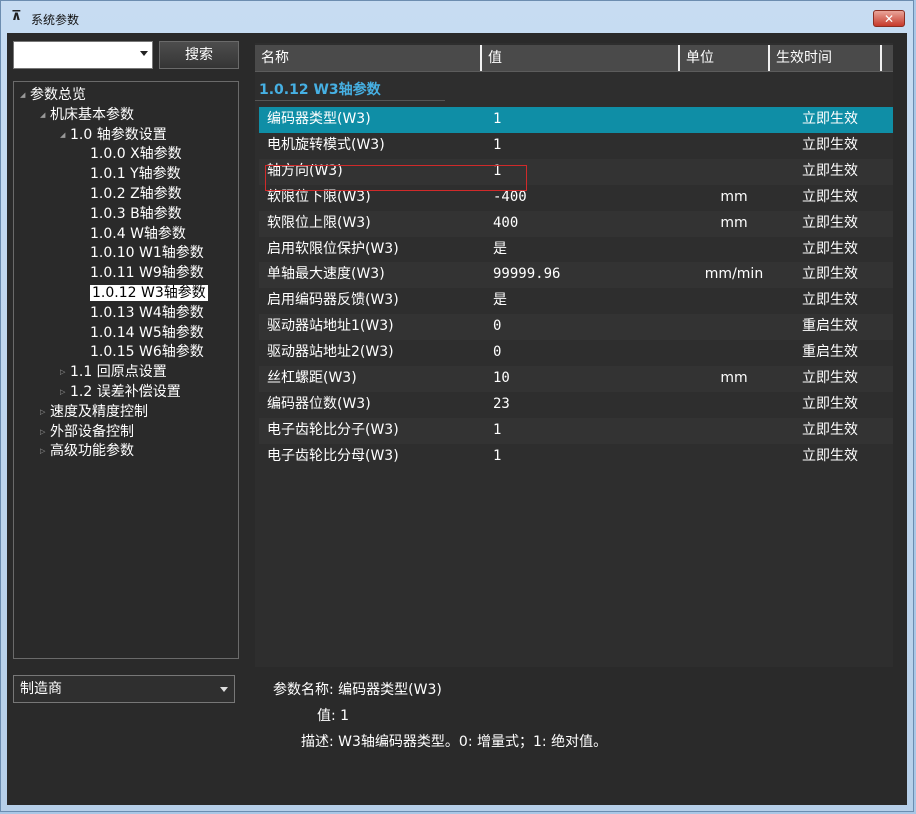 The height and width of the screenshot is (814, 916). I want to click on table-row: 编码器位数(W3) 23 立即生效, so click(576, 405).